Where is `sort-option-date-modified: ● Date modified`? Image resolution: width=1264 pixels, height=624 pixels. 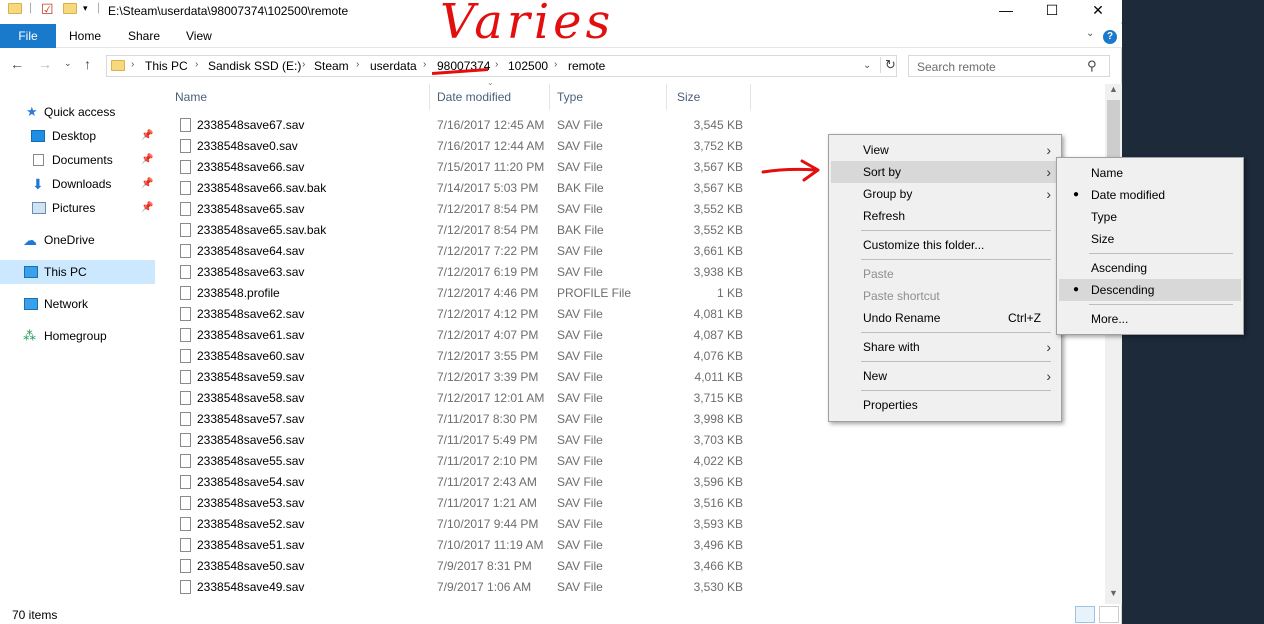 sort-option-date-modified: ● Date modified is located at coordinates (1150, 195).